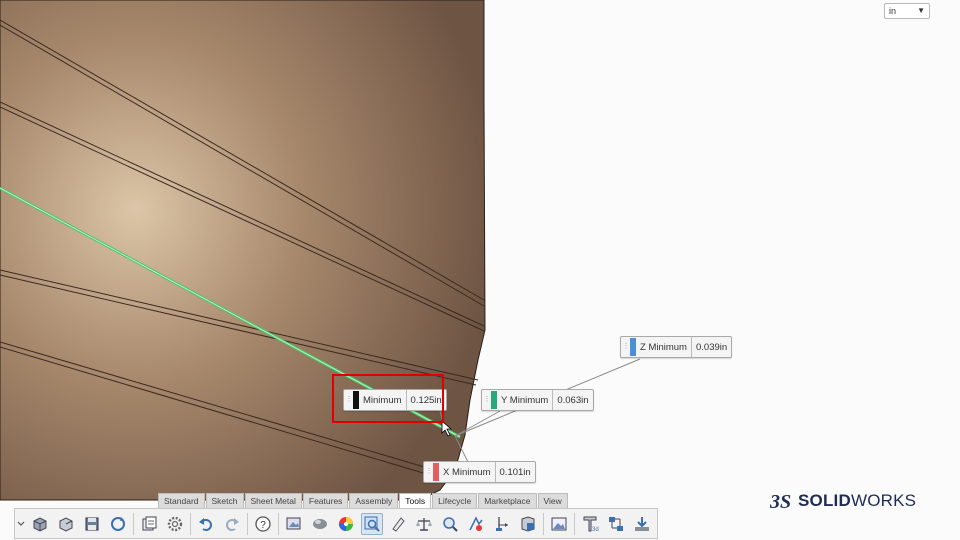  I want to click on render-tools-icon, so click(294, 524).